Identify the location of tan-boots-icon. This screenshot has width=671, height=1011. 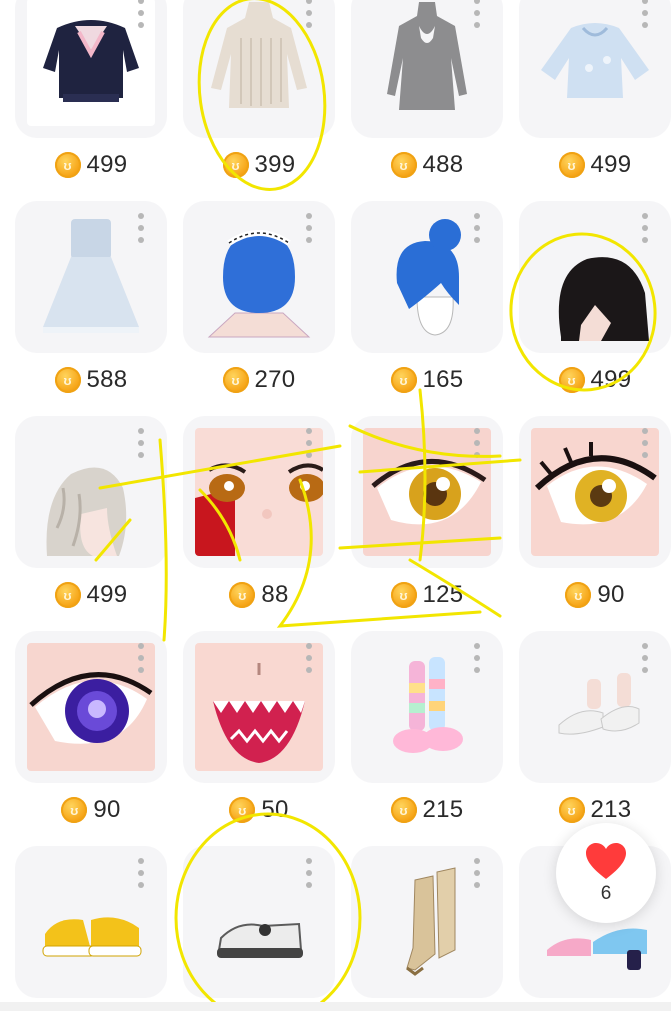
(427, 922).